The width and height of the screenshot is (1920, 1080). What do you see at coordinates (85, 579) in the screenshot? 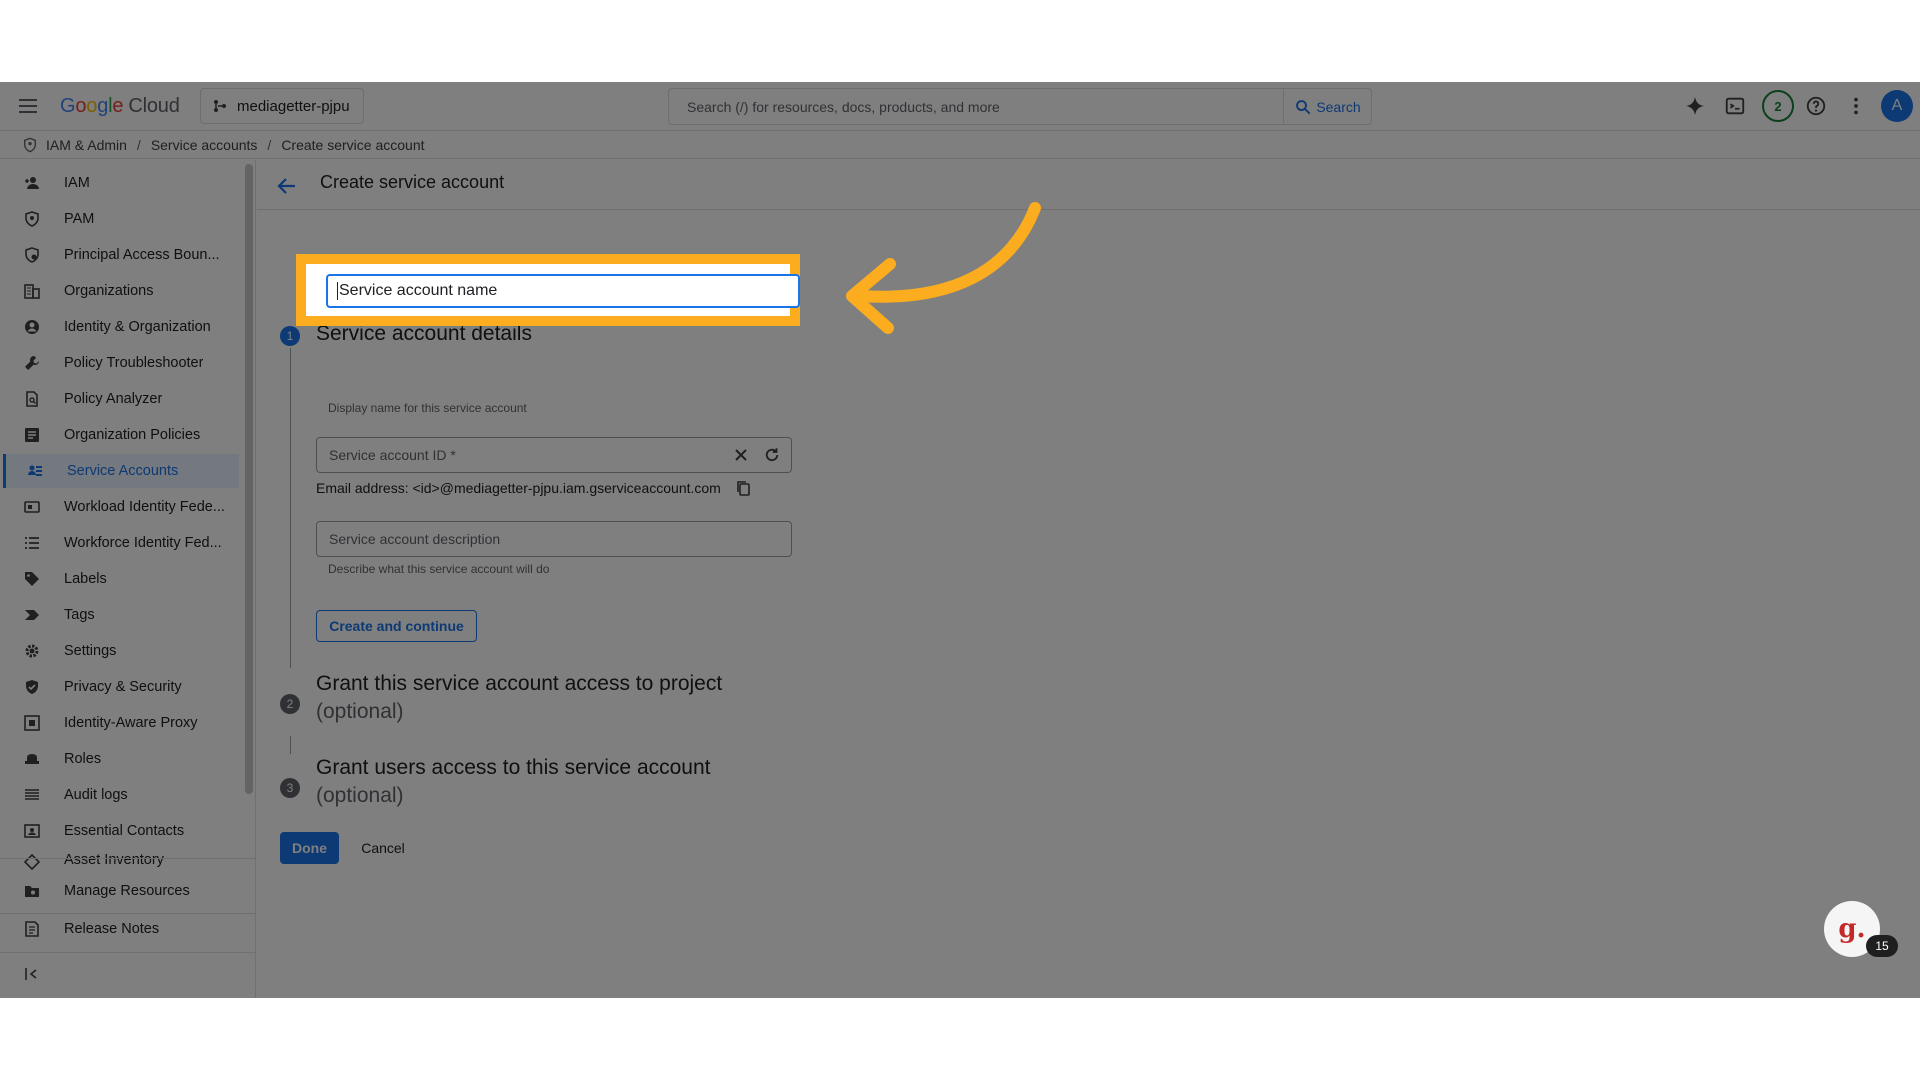
I see `sidebar-item-label: Labels` at bounding box center [85, 579].